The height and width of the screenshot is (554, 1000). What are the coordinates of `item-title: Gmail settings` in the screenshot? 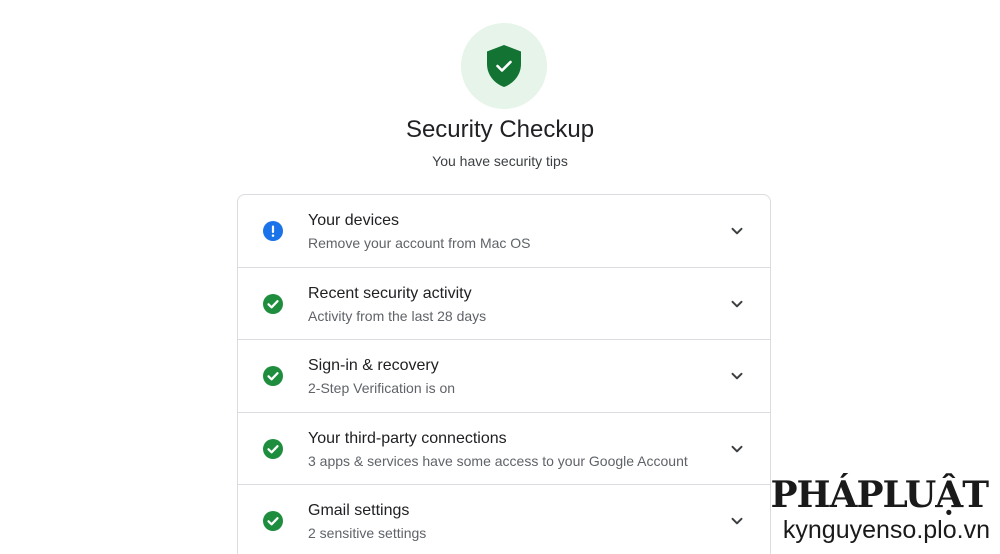 It's located at (359, 510).